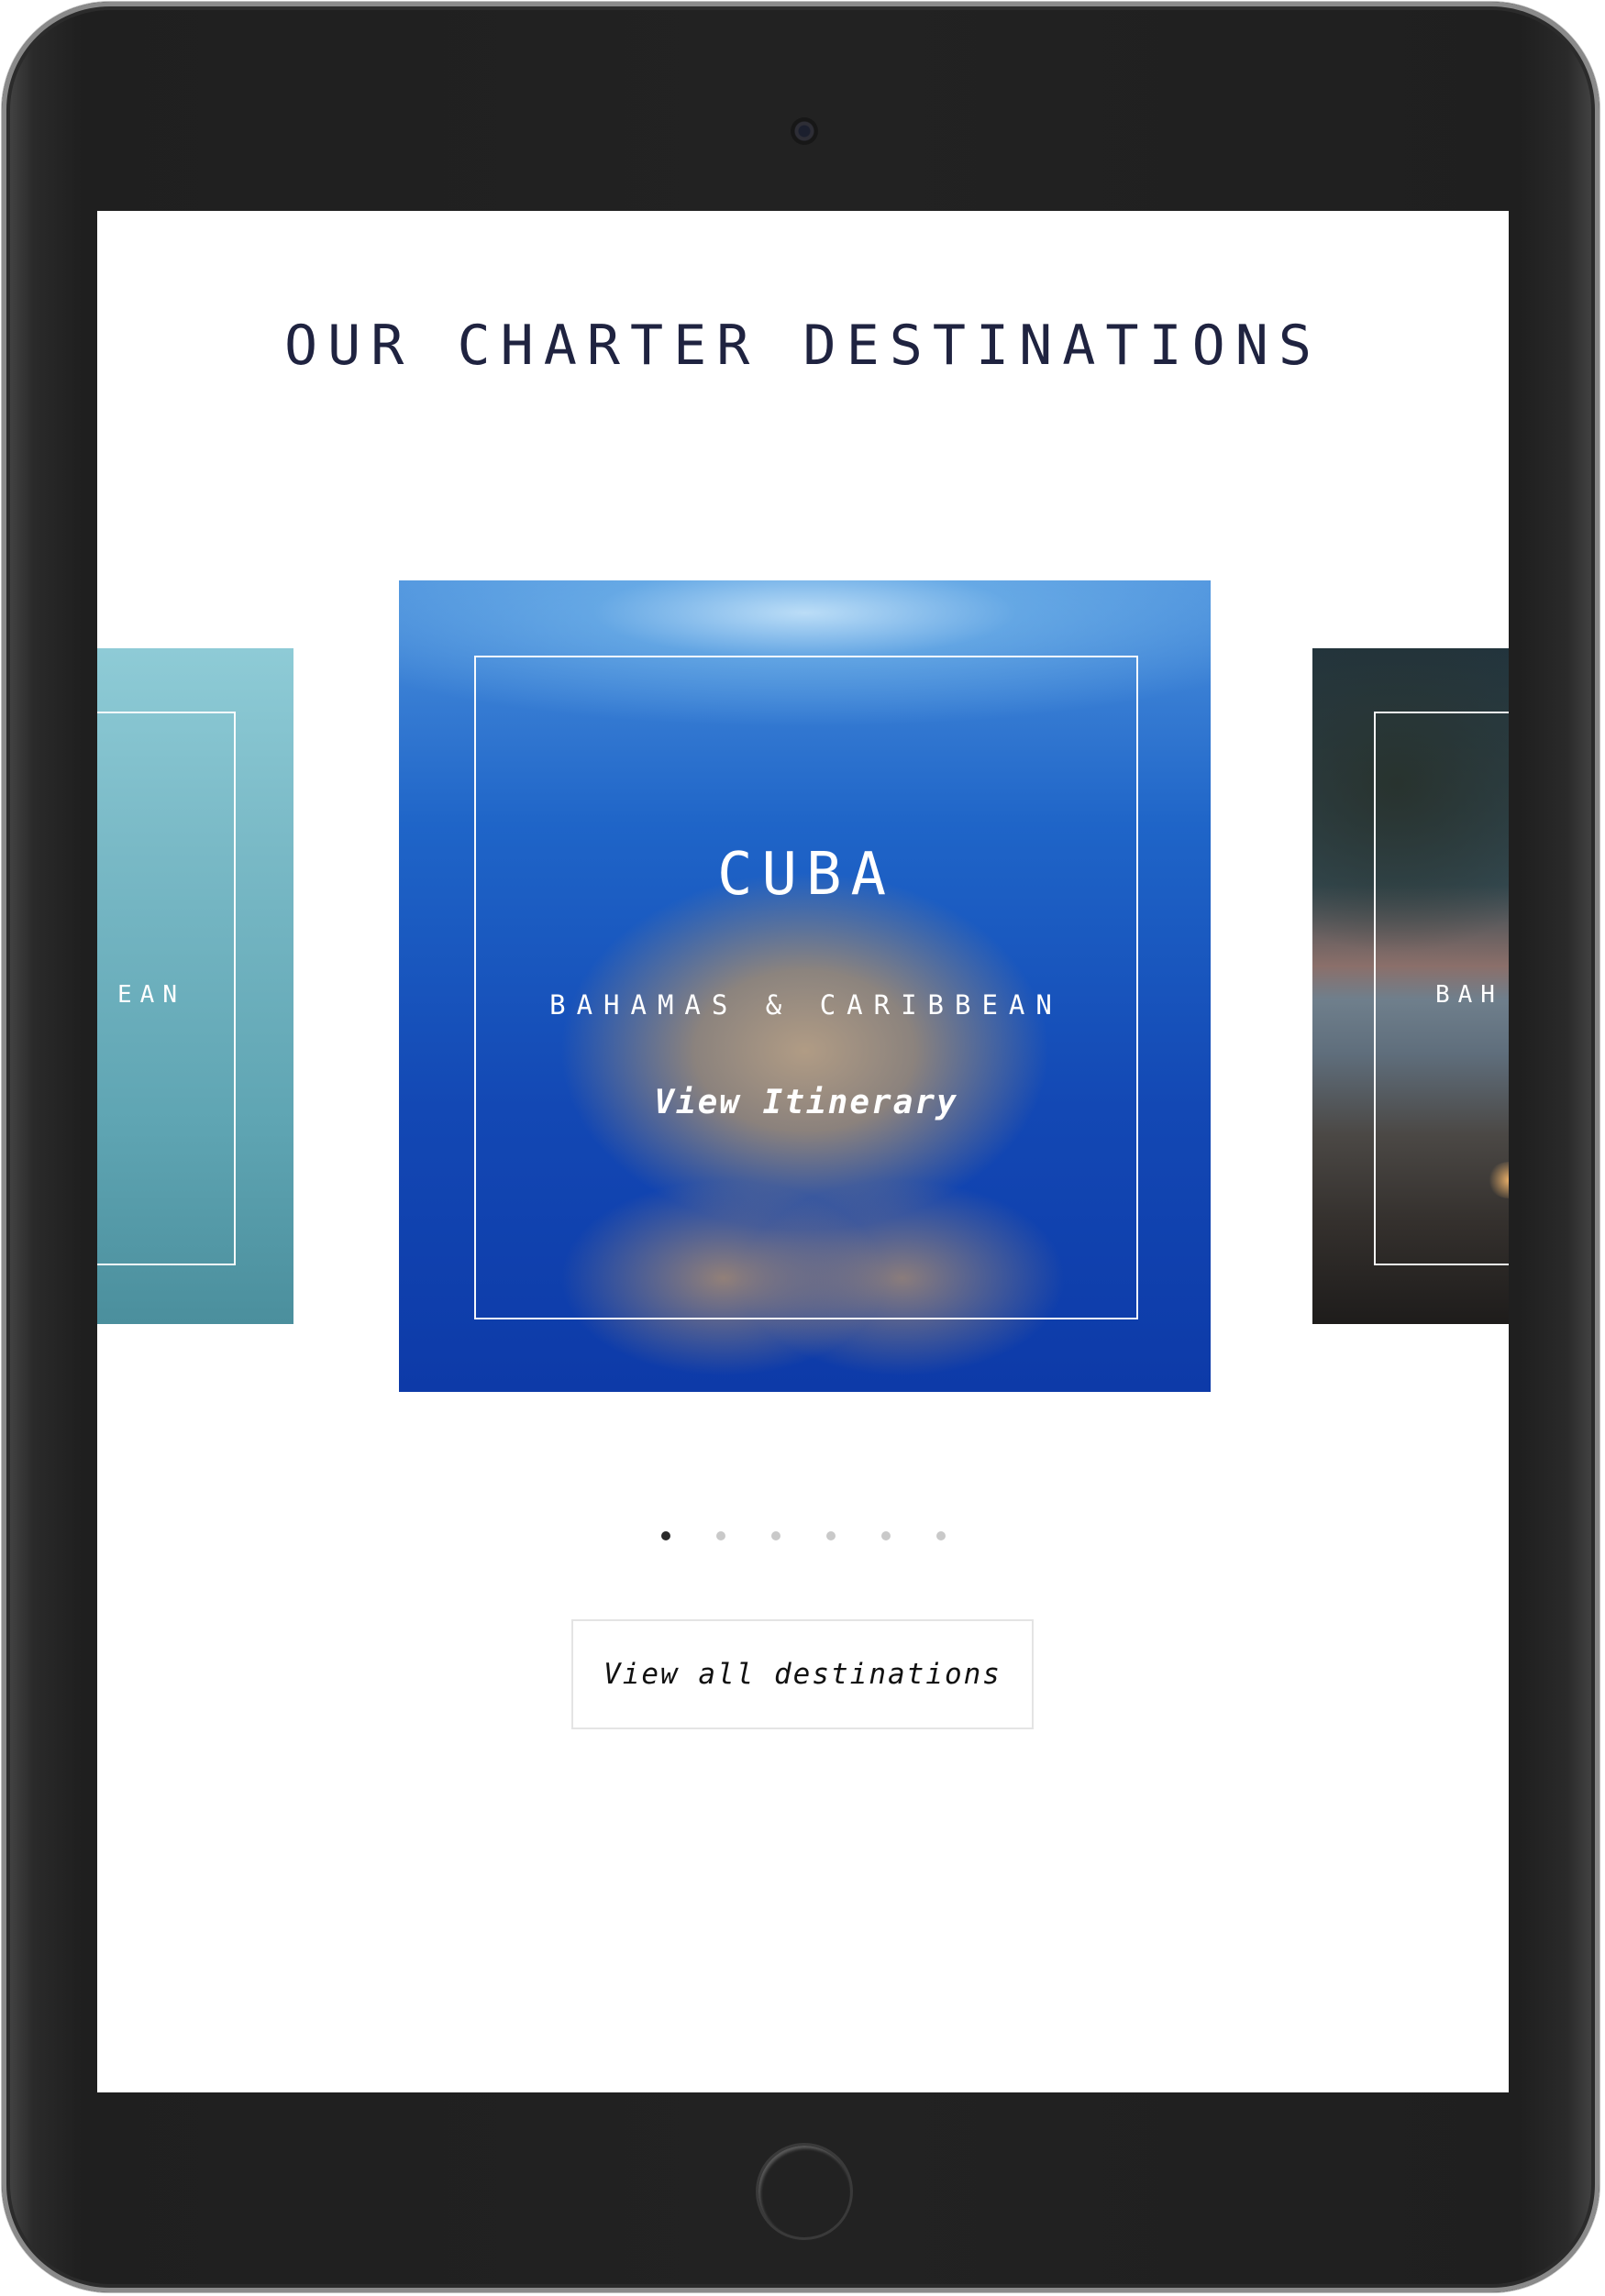 The width and height of the screenshot is (1605, 2296). What do you see at coordinates (804, 131) in the screenshot?
I see `front-camera` at bounding box center [804, 131].